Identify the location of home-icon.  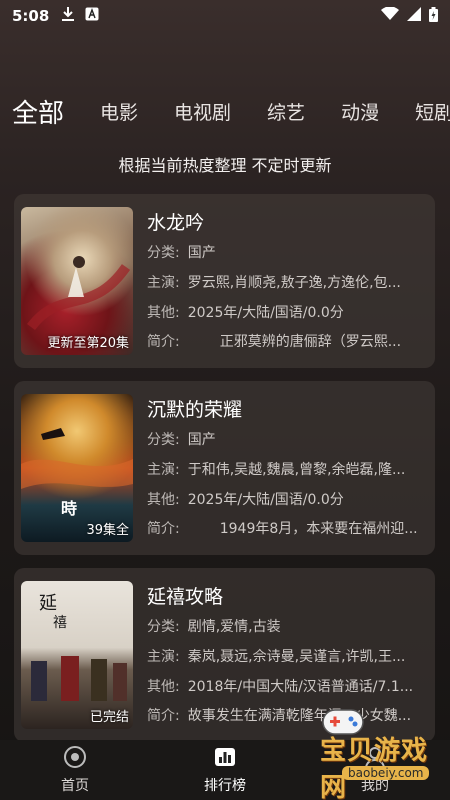
(75, 759).